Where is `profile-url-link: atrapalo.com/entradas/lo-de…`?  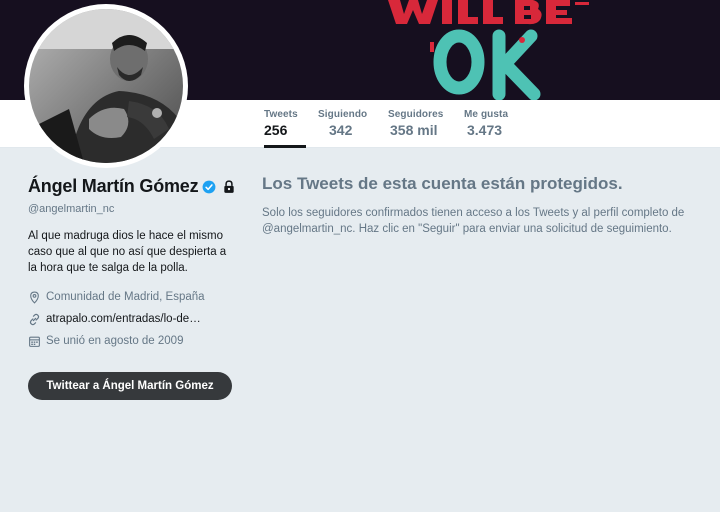
profile-url-link: atrapalo.com/entradas/lo-de… is located at coordinates (123, 319).